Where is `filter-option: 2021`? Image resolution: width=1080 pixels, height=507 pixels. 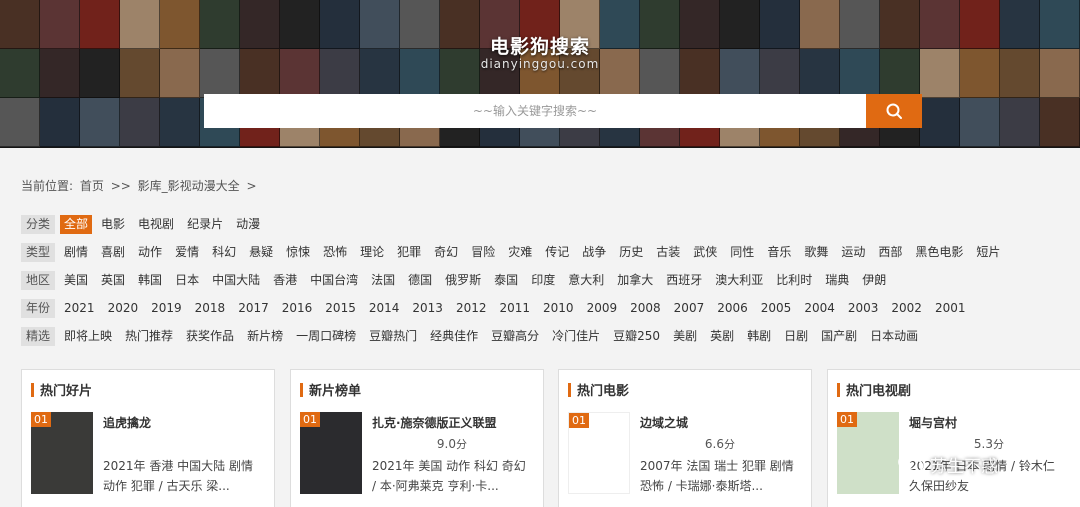 filter-option: 2021 is located at coordinates (79, 308).